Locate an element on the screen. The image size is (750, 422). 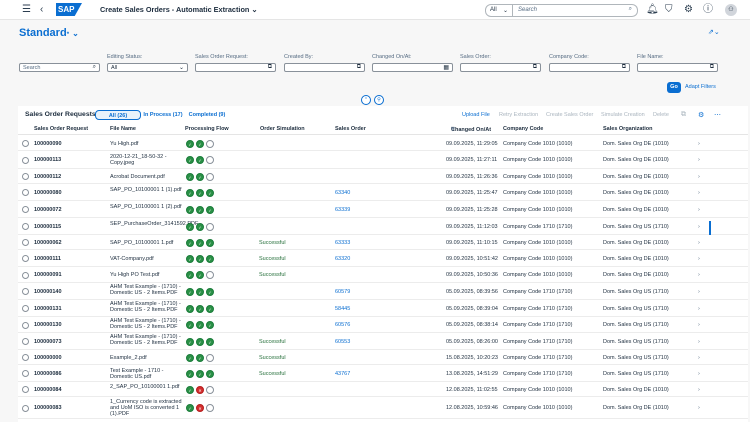
chevron-down-icon: ⌄ is located at coordinates (181, 67).